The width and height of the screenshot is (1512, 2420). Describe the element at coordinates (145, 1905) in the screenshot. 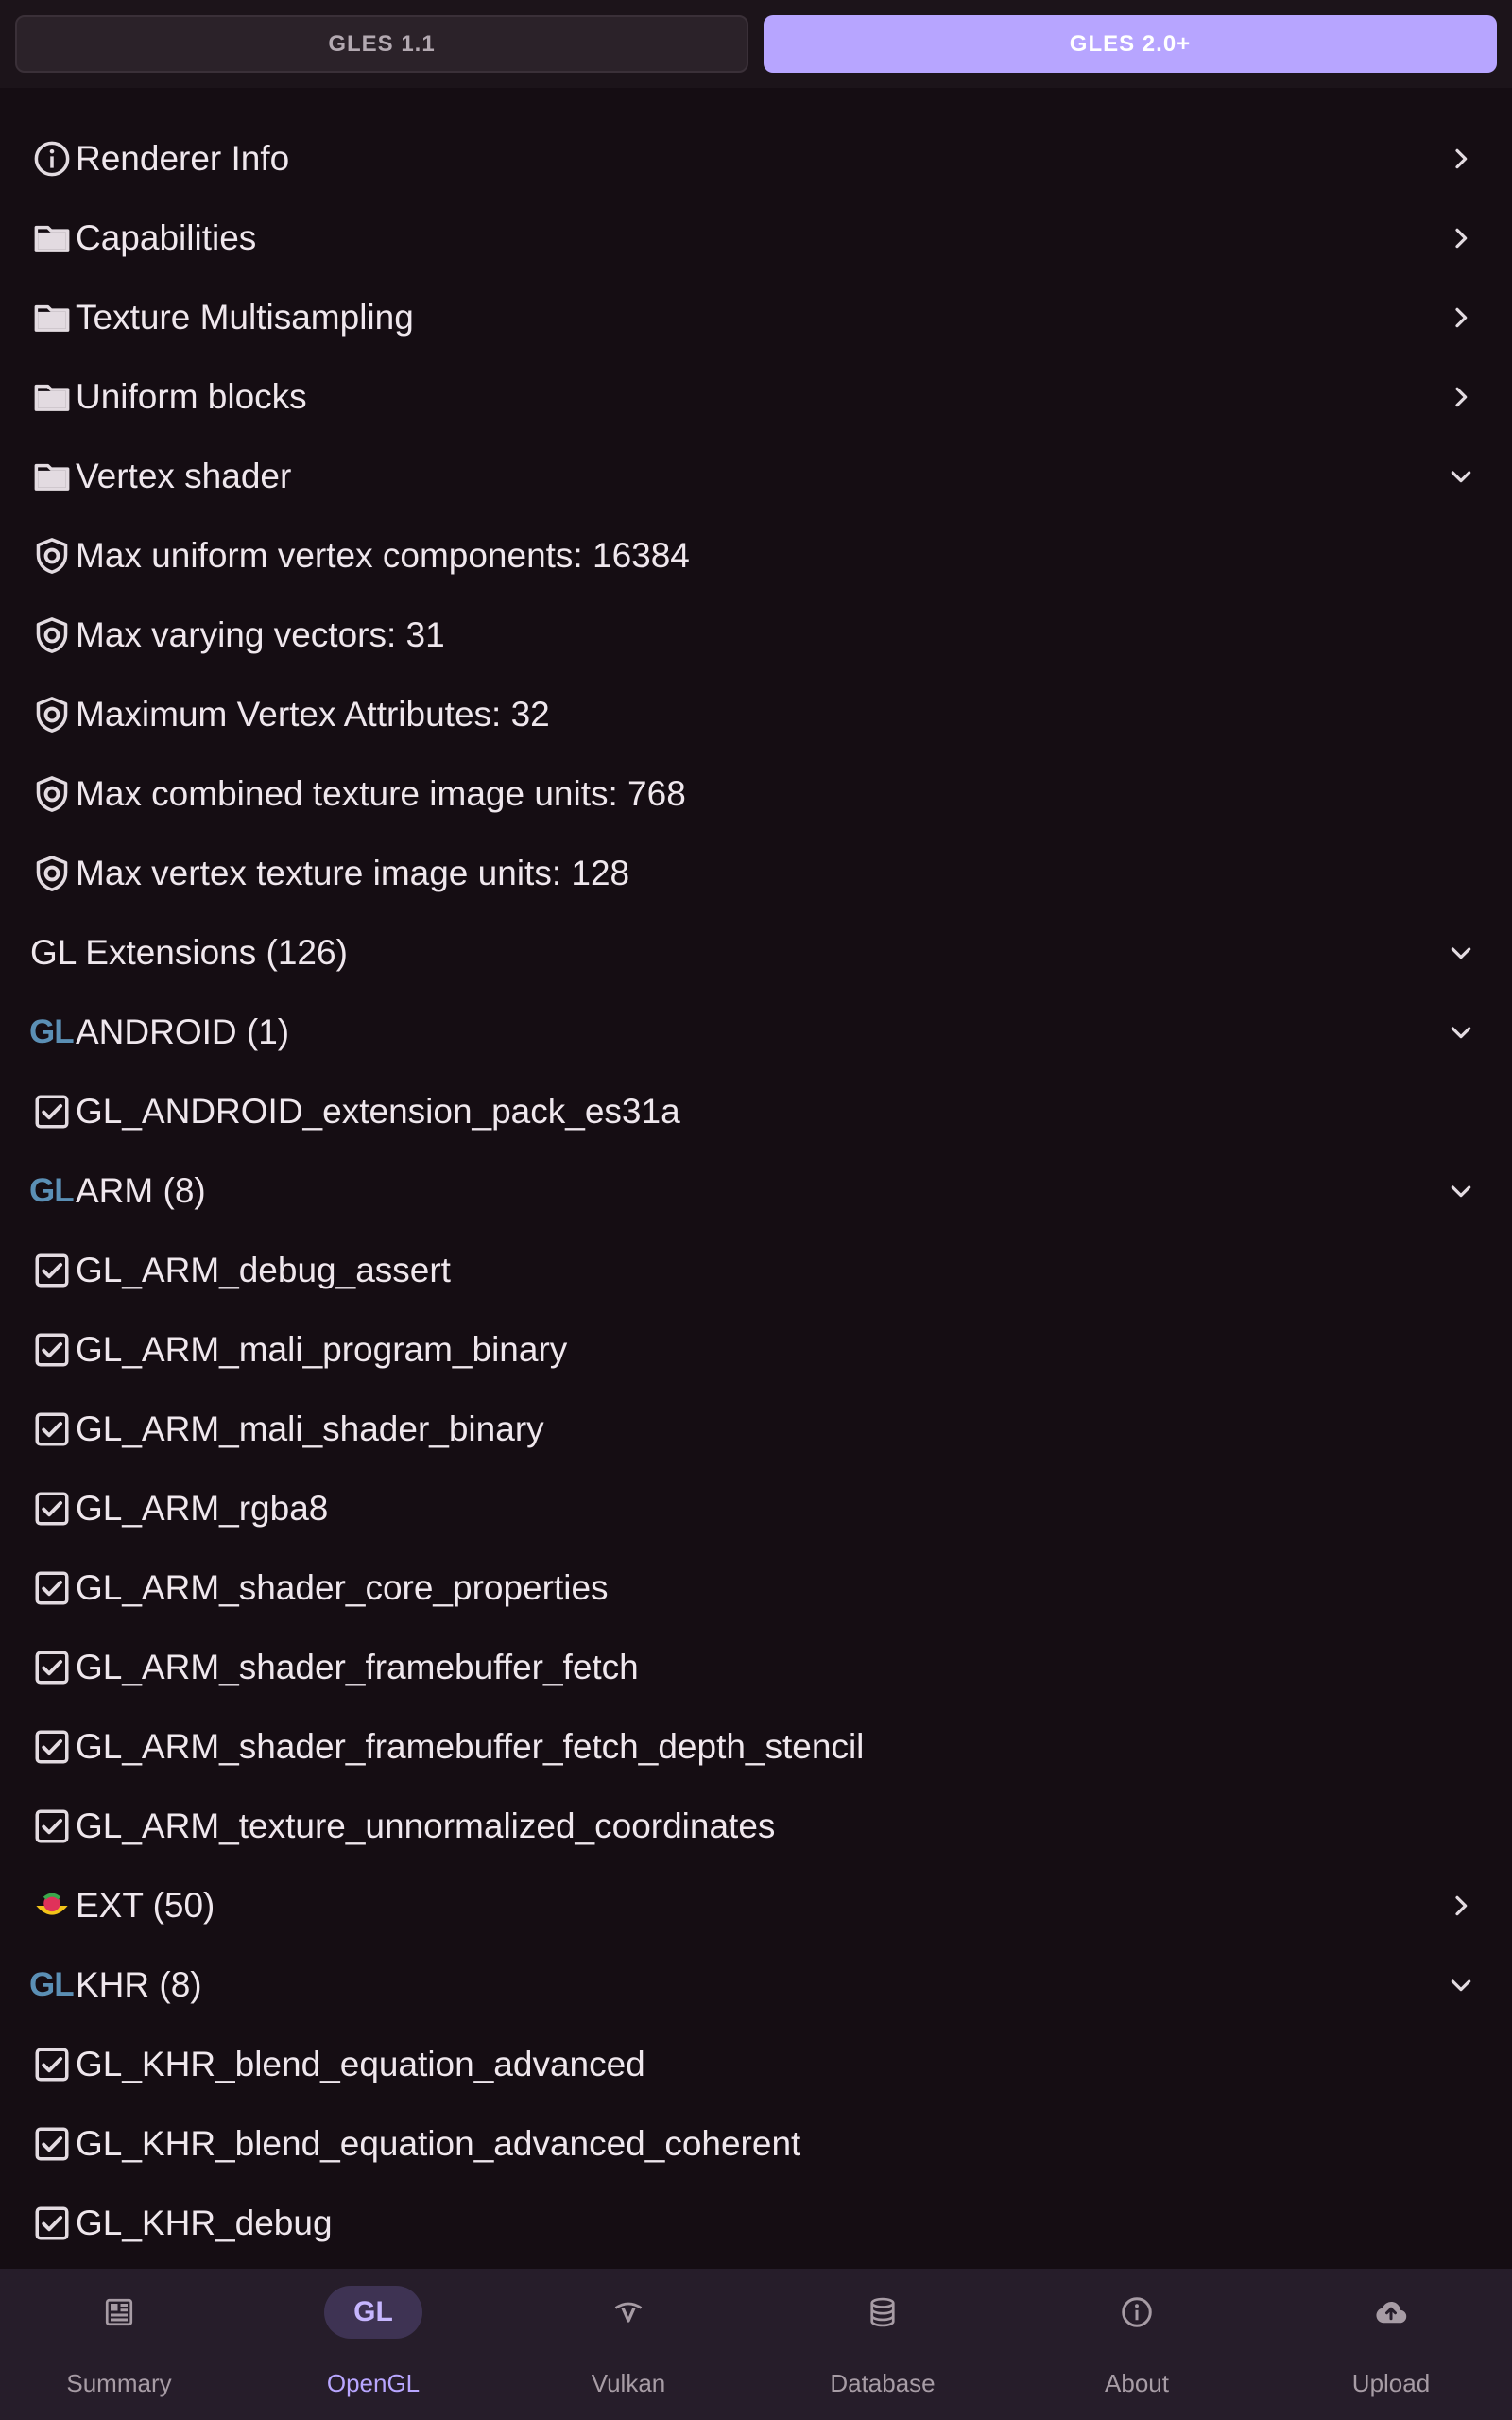

I see `row-label: EXT (50)` at that location.